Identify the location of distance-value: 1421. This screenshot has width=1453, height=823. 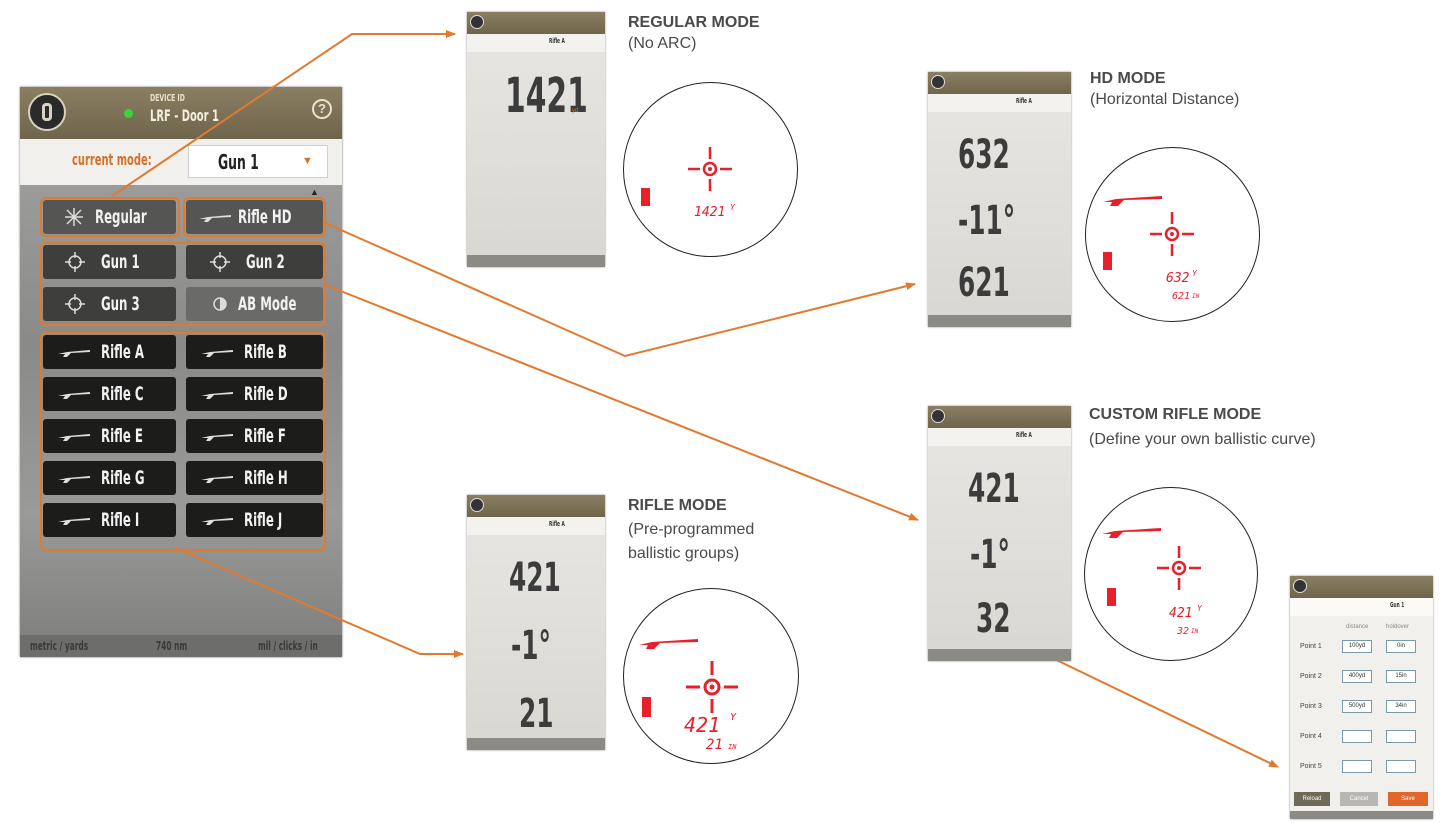
(546, 96).